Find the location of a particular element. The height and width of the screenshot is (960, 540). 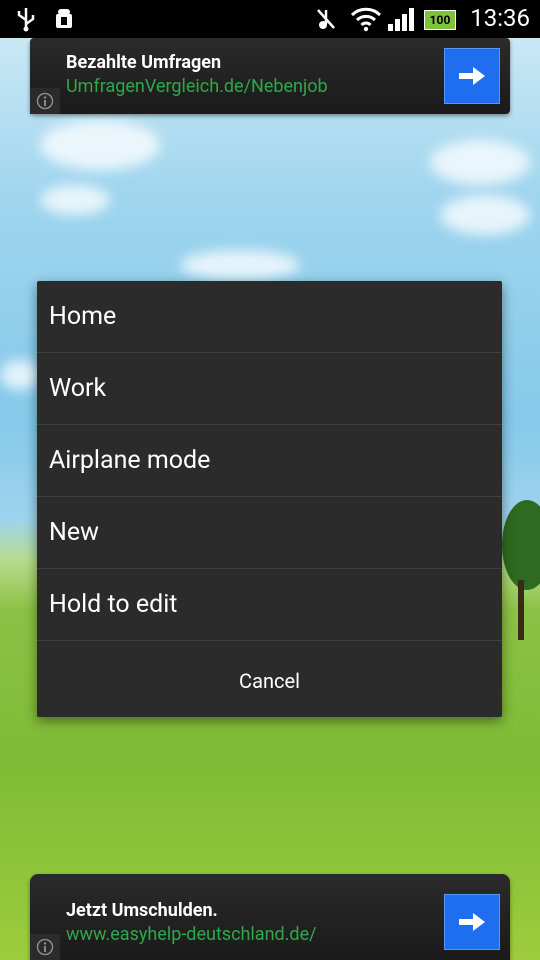

android-debug-icon is located at coordinates (64, 21).